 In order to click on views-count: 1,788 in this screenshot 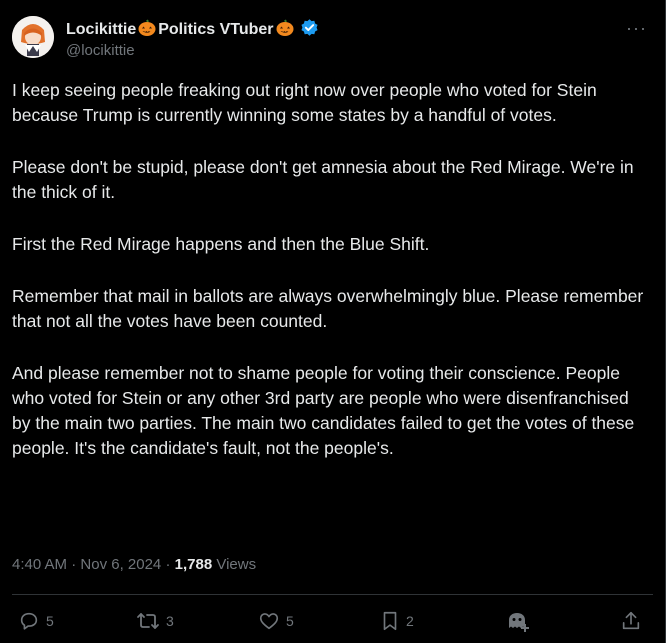, I will do `click(193, 564)`.